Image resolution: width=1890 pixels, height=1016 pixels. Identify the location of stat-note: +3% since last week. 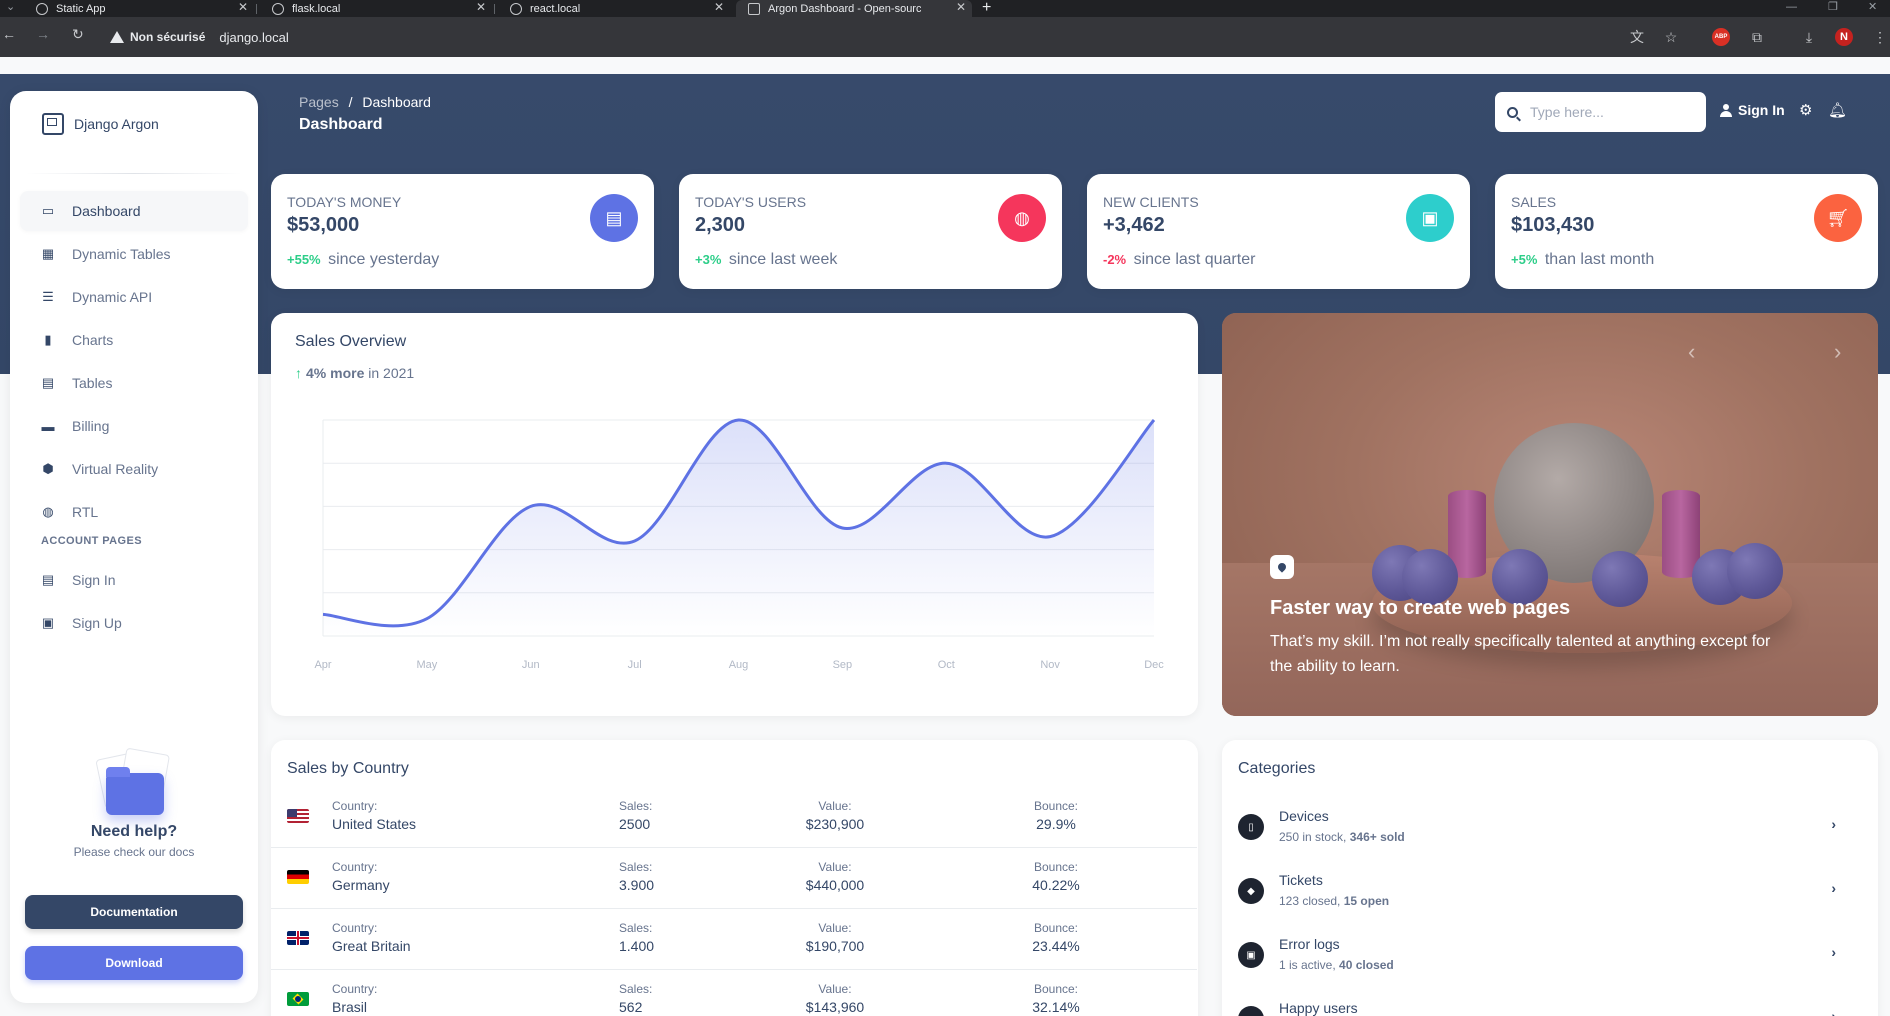
(766, 260).